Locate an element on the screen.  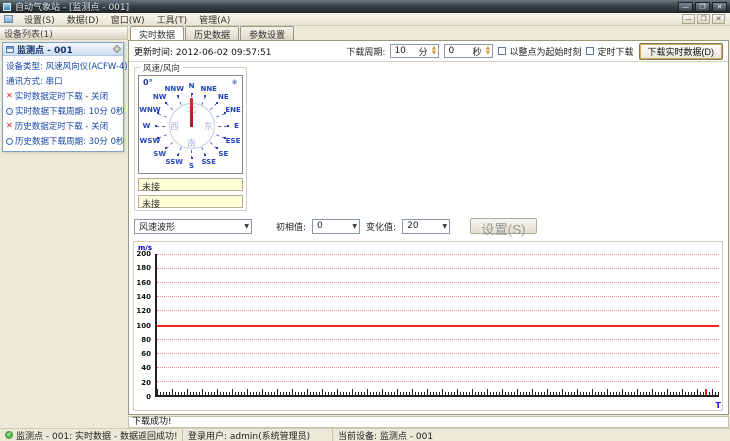
clock-icon is located at coordinates (9, 111).